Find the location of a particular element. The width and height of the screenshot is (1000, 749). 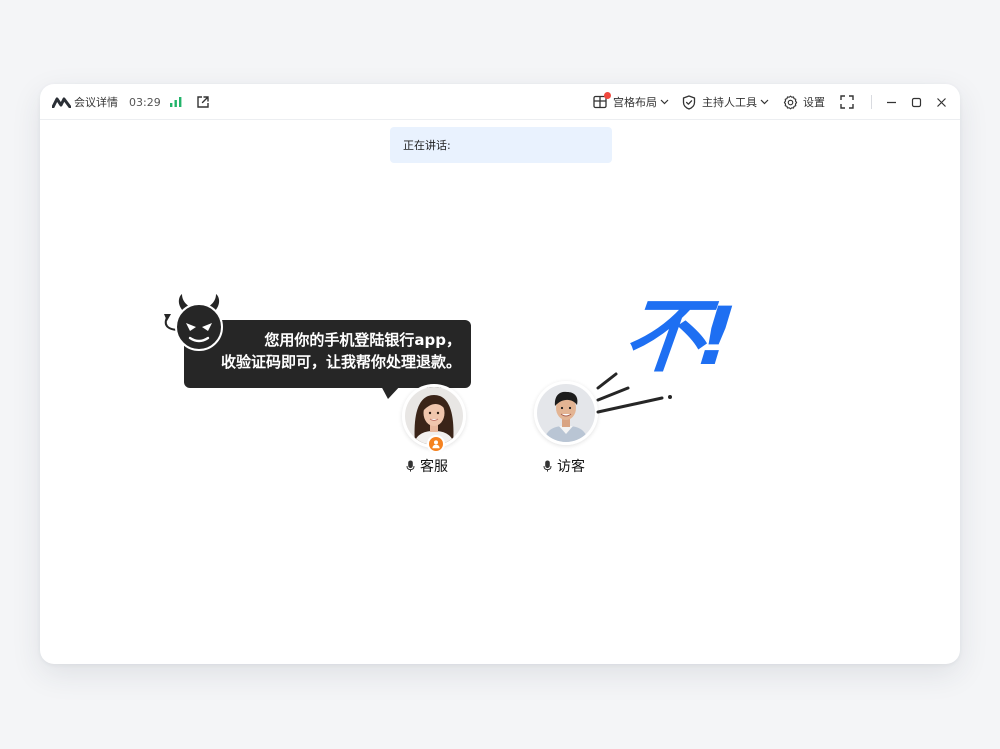

man-portrait-icon is located at coordinates (566, 413).